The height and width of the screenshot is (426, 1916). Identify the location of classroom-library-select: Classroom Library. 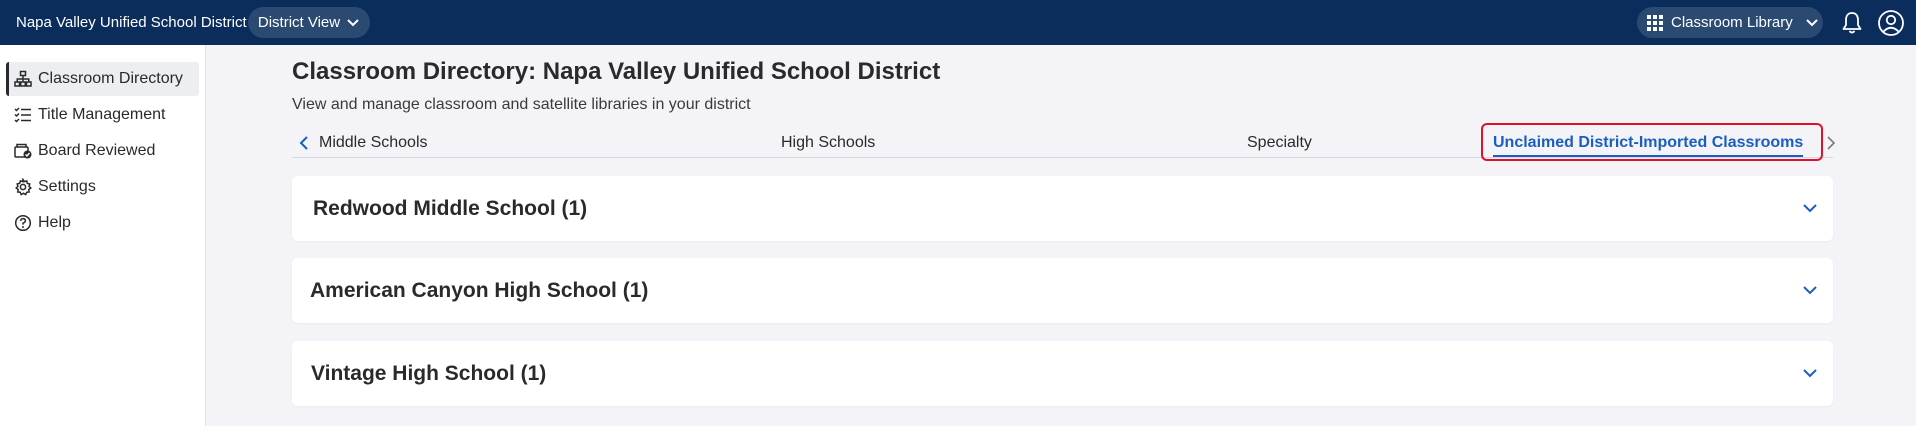
(1730, 22).